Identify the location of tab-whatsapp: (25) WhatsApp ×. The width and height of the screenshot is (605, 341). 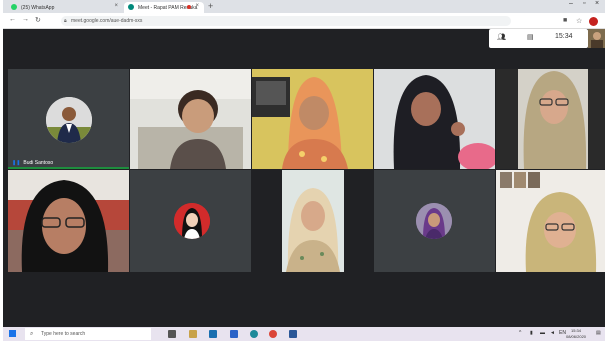
(65, 7).